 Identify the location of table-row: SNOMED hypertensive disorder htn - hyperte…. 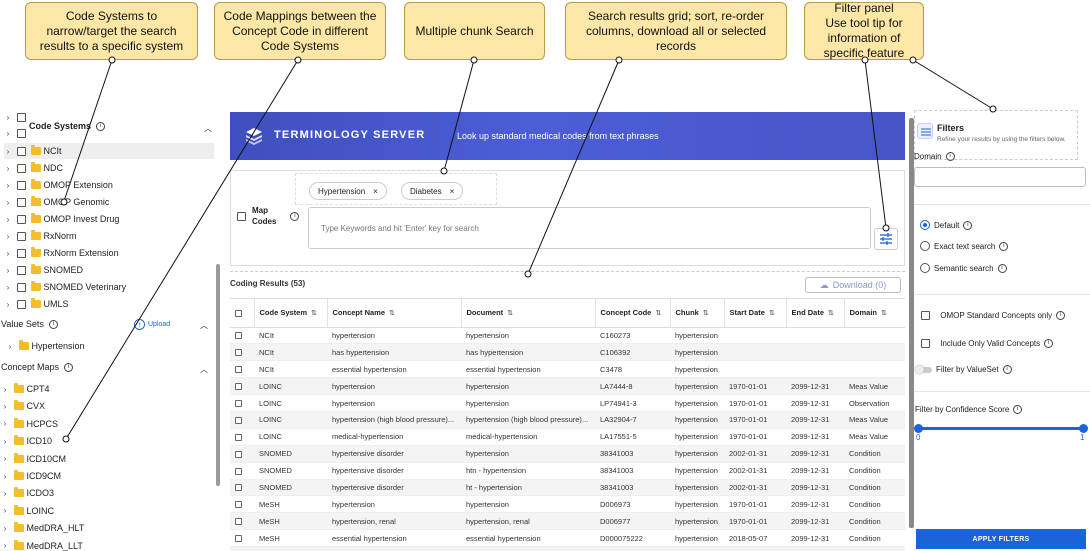
(567, 471).